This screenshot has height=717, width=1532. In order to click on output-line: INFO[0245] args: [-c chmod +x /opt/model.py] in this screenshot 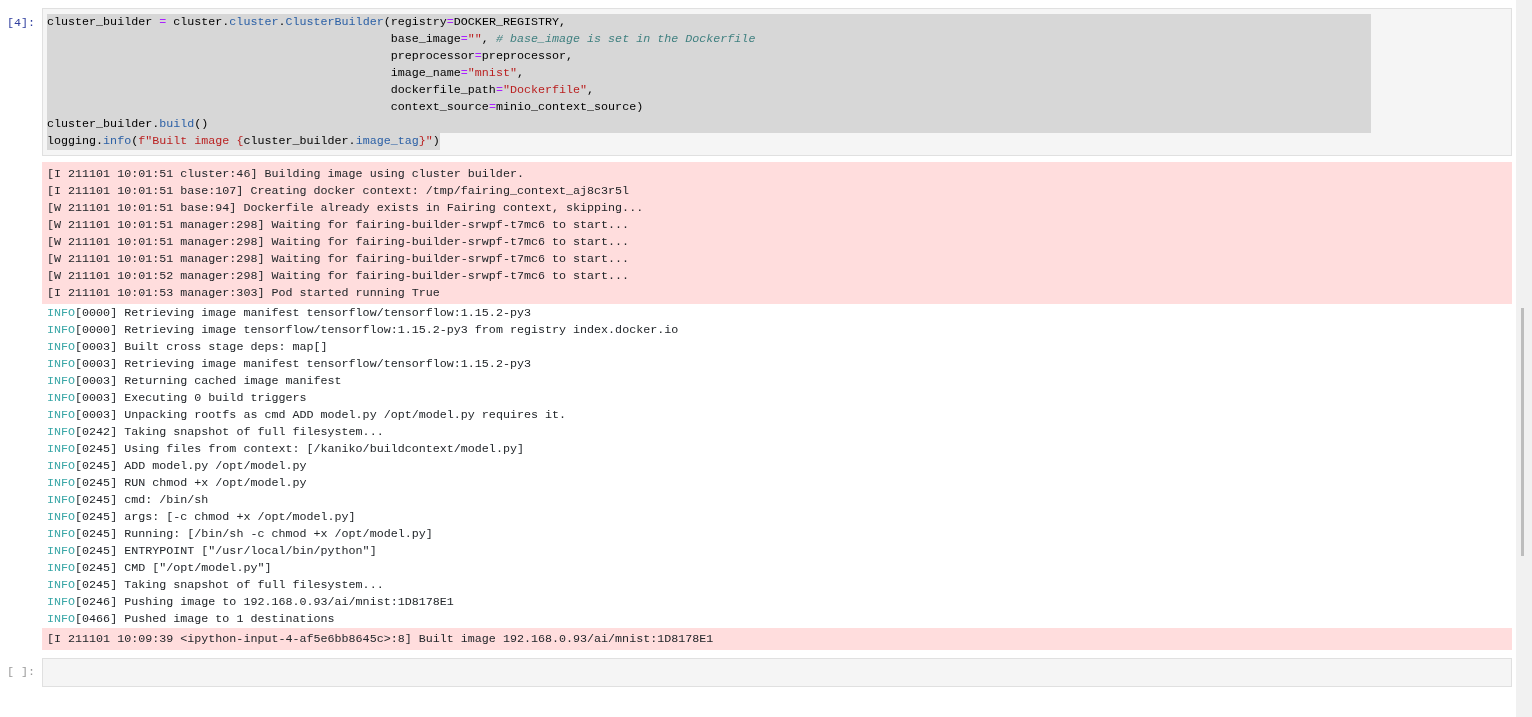, I will do `click(202, 517)`.